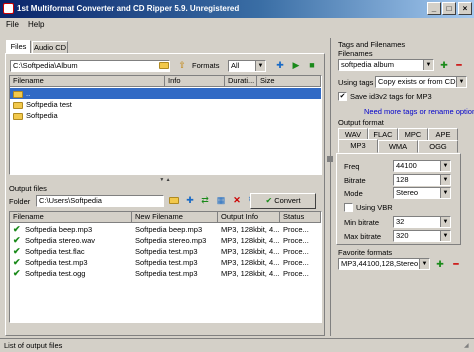 The width and height of the screenshot is (474, 352). I want to click on menu-file: File, so click(12, 24).